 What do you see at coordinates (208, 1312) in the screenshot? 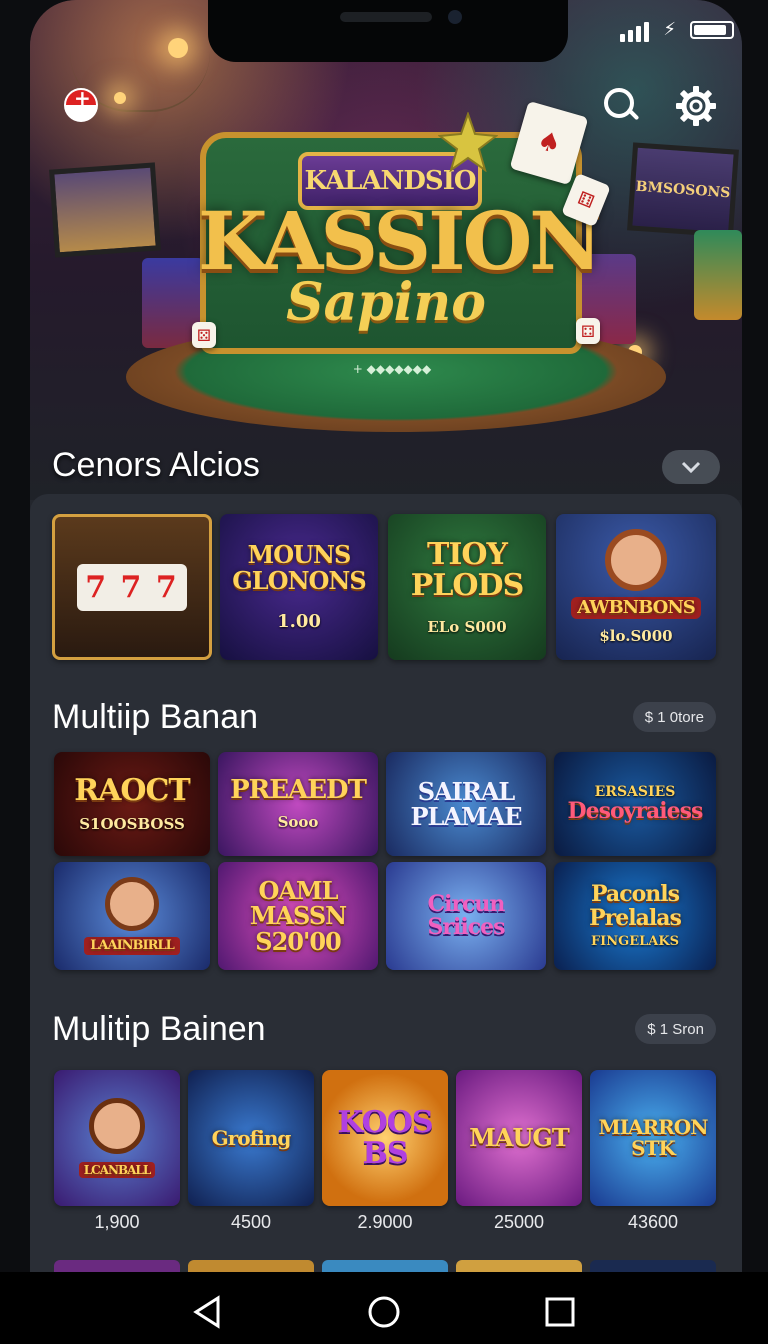
I see `back-icon` at bounding box center [208, 1312].